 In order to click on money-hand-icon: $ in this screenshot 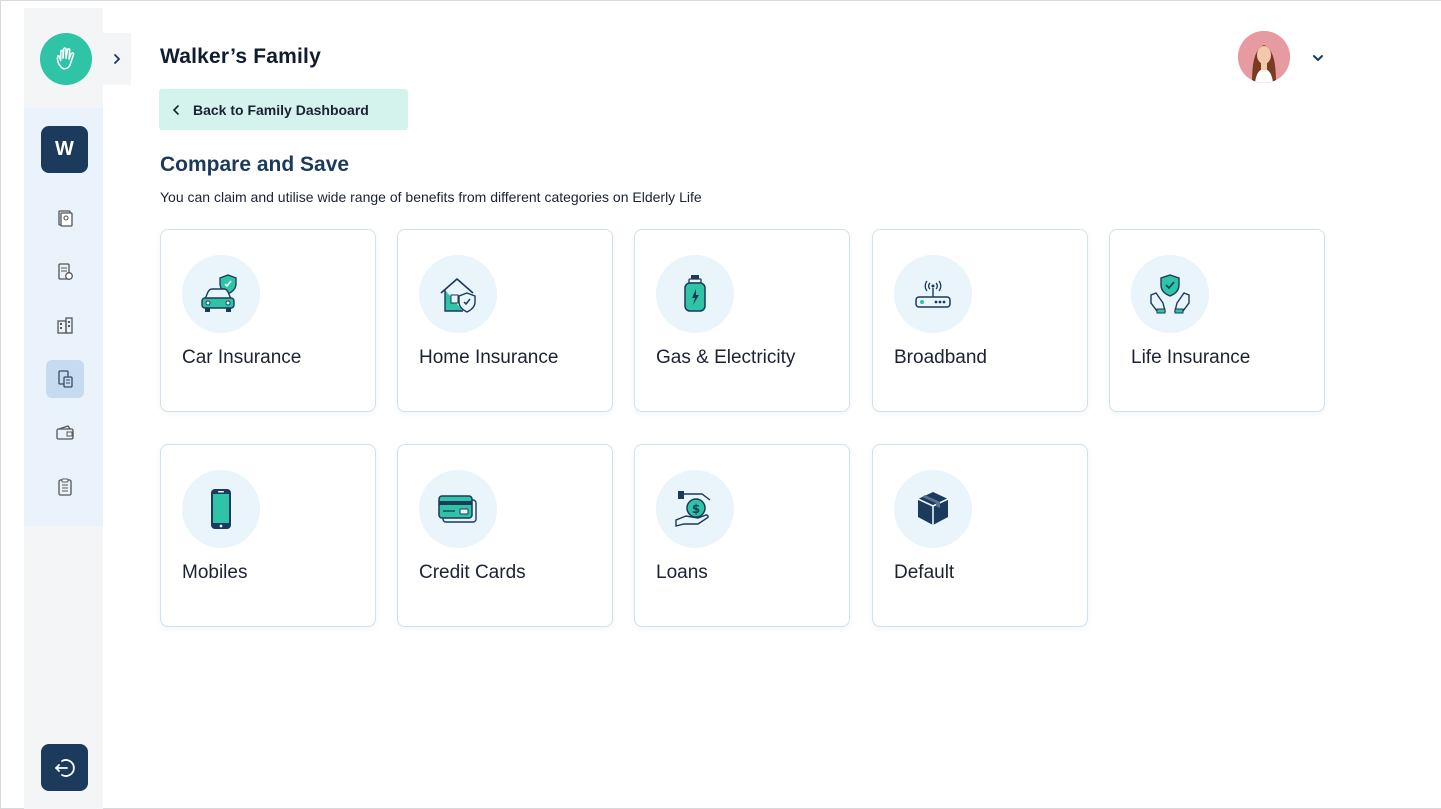, I will do `click(693, 509)`.